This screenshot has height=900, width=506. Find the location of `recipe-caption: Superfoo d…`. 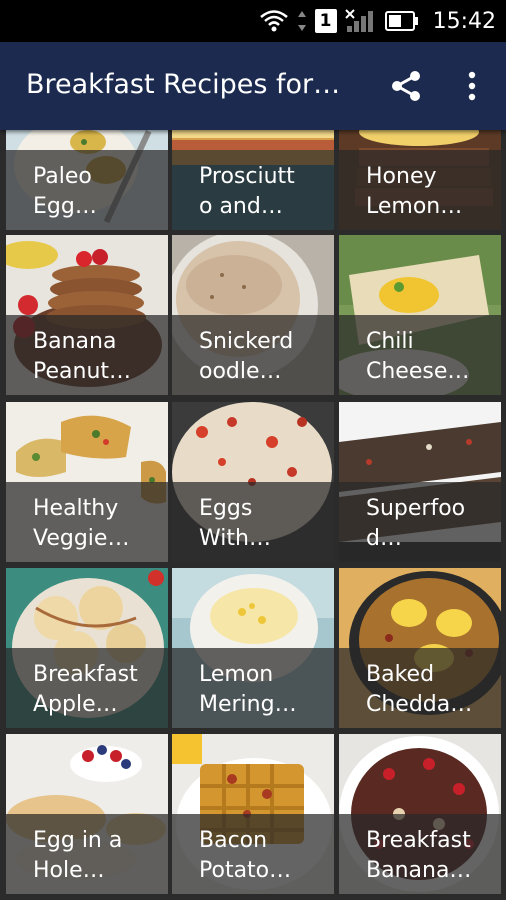

recipe-caption: Superfoo d… is located at coordinates (420, 522).